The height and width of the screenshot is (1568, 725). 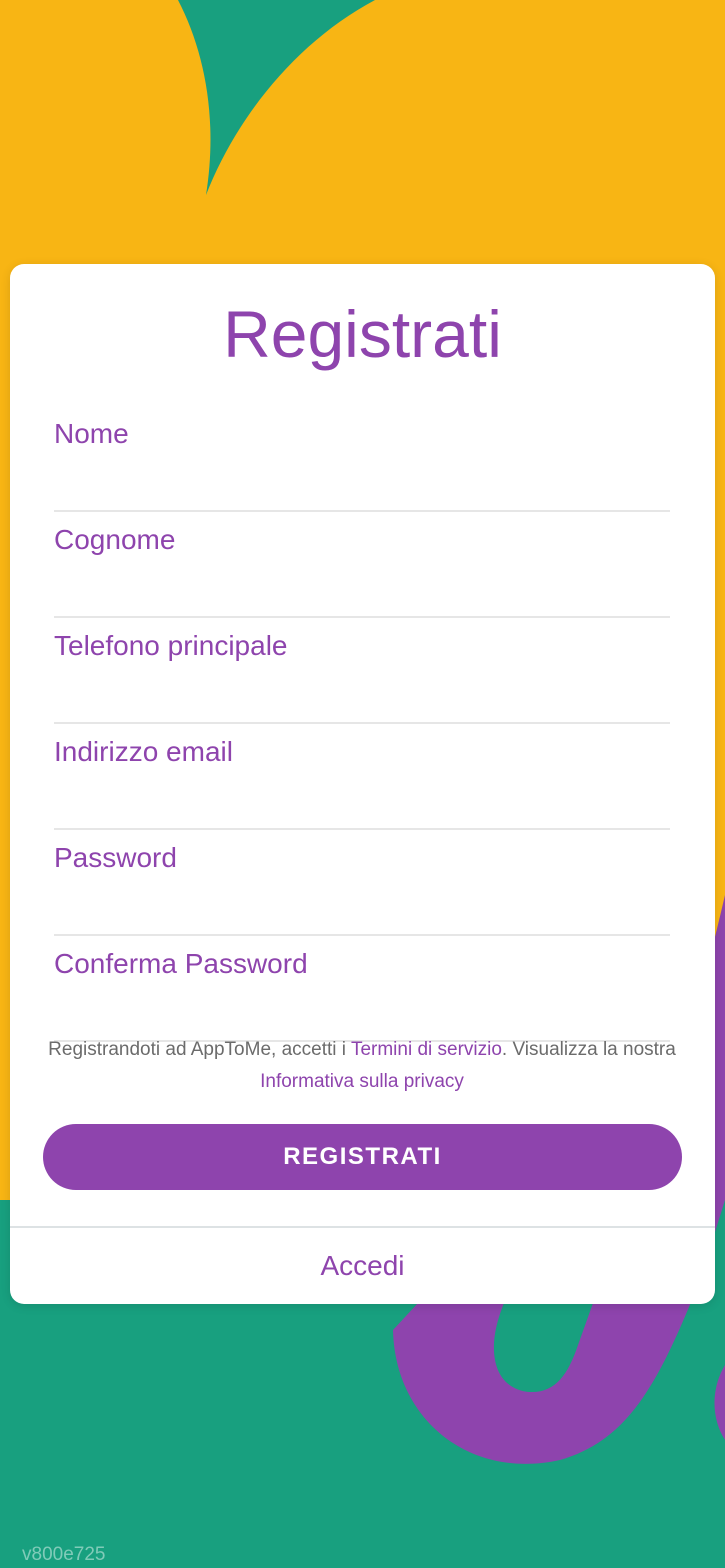 What do you see at coordinates (426, 1049) in the screenshot?
I see `terms-of-service-link: Termini di servizio` at bounding box center [426, 1049].